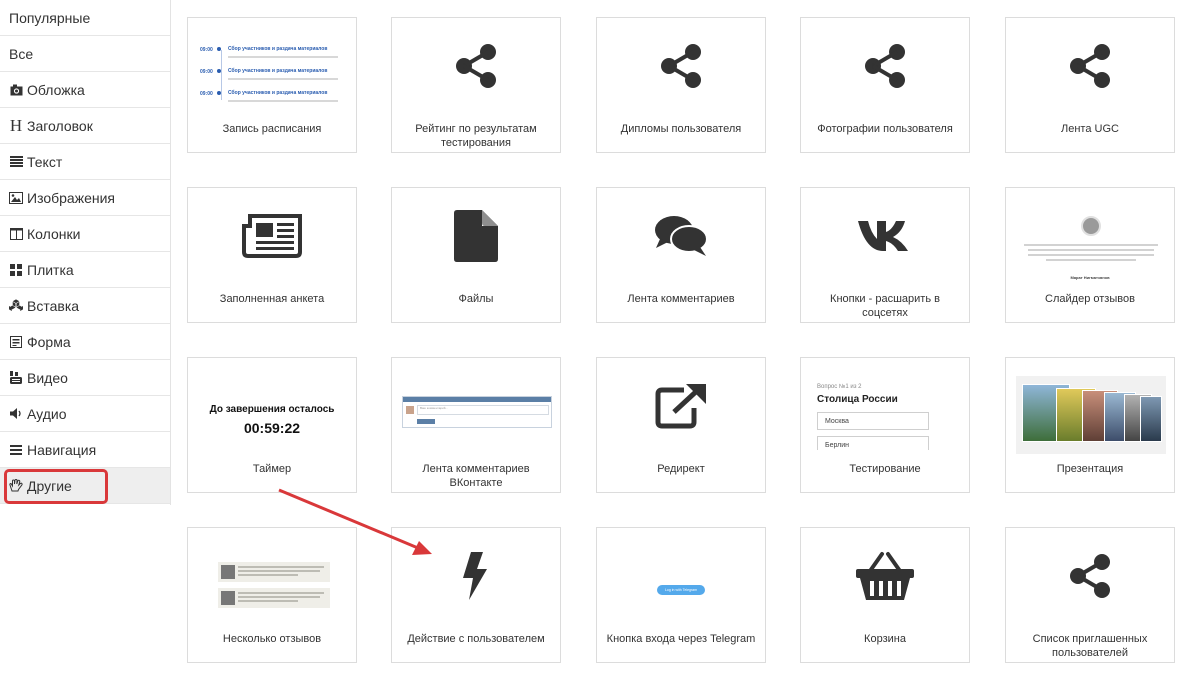 This screenshot has width=1200, height=673. What do you see at coordinates (476, 578) in the screenshot?
I see `bolt-icon` at bounding box center [476, 578].